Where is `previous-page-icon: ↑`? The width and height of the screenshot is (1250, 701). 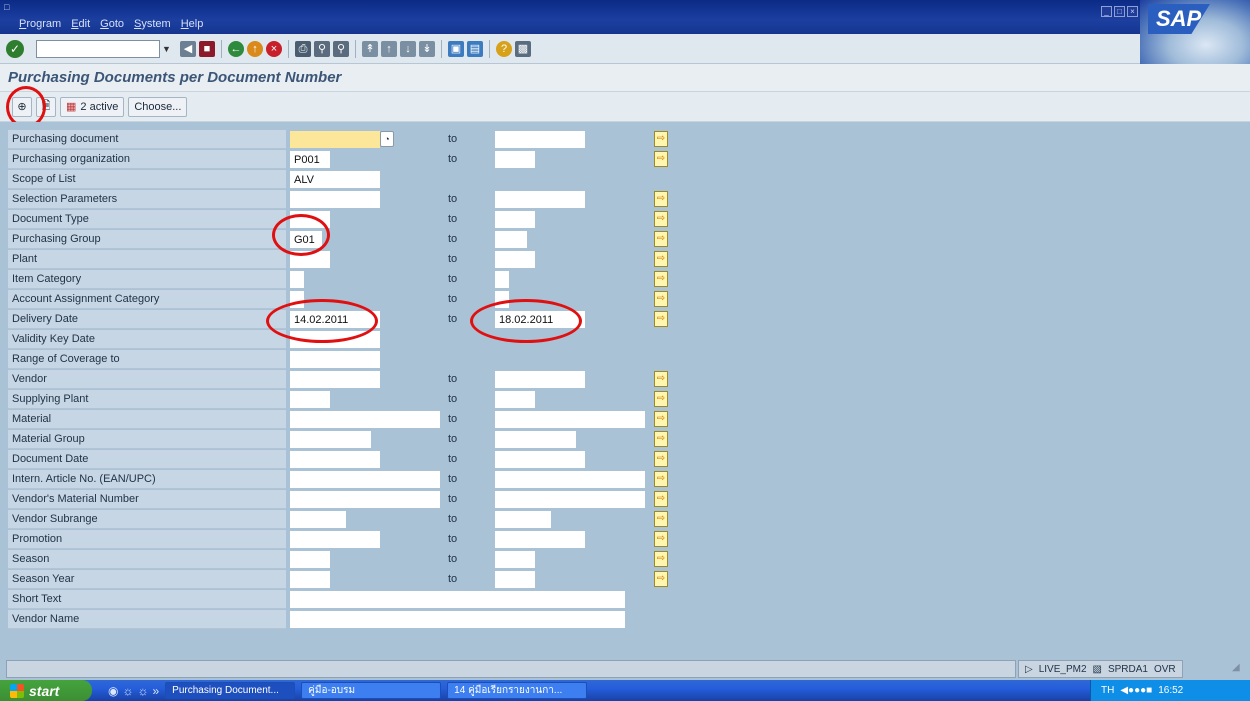 previous-page-icon: ↑ is located at coordinates (389, 48).